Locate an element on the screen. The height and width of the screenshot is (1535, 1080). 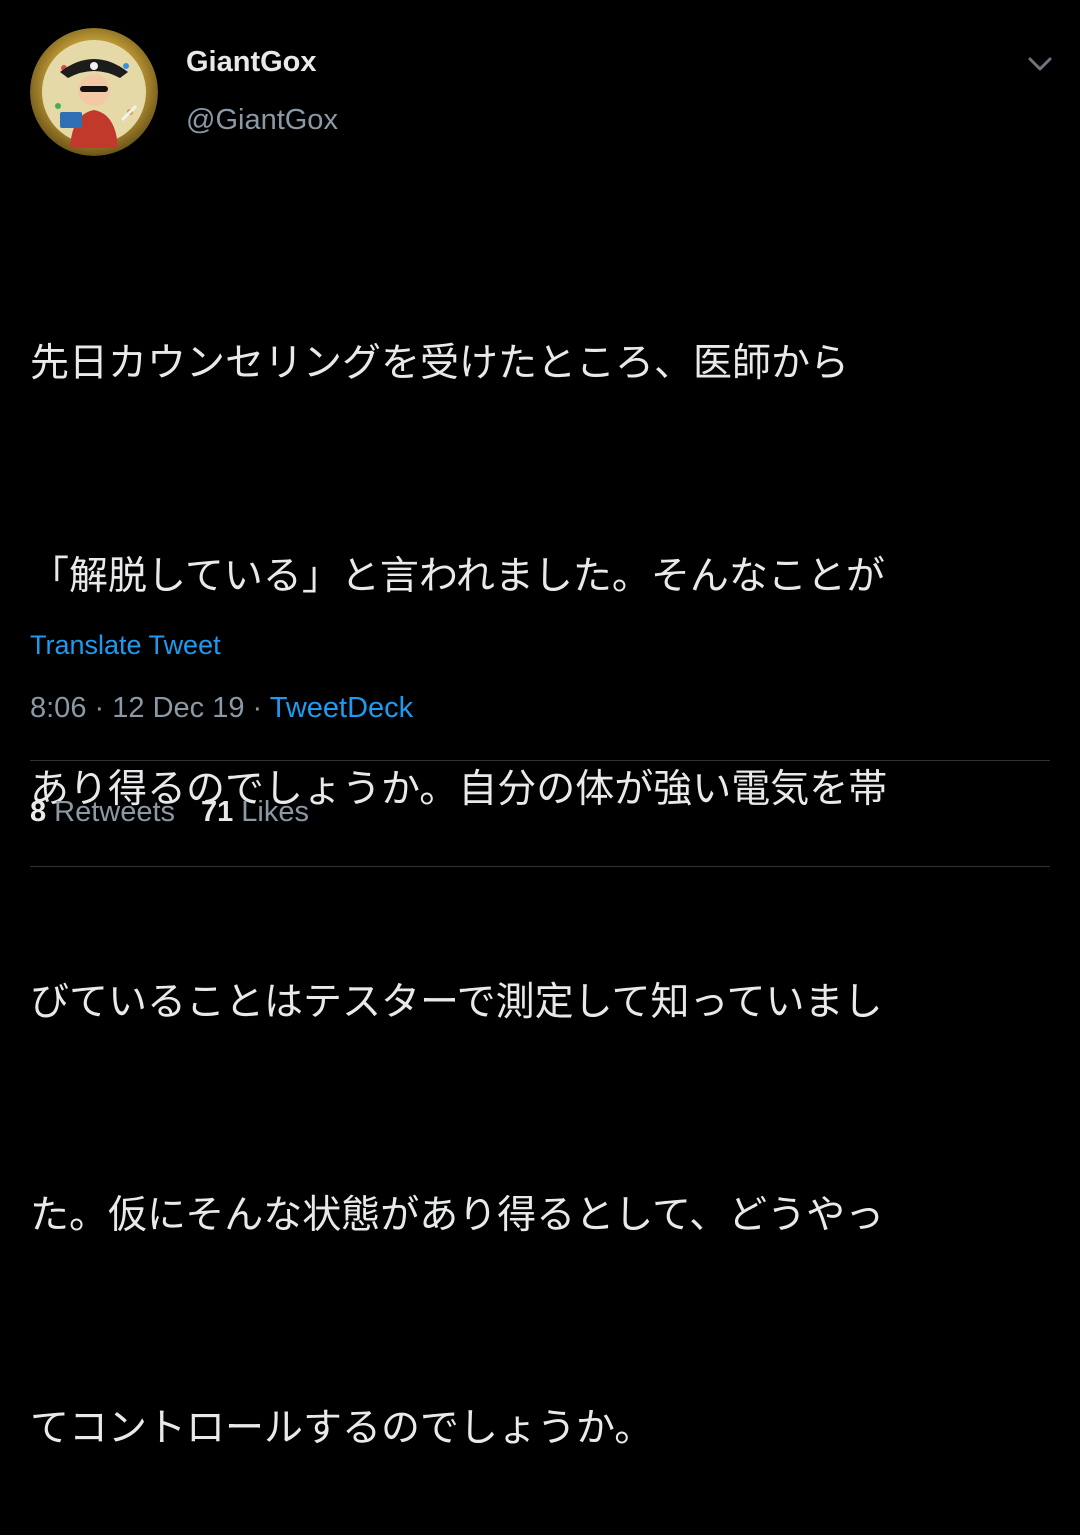
retweets-count: 8 is located at coordinates (38, 812).